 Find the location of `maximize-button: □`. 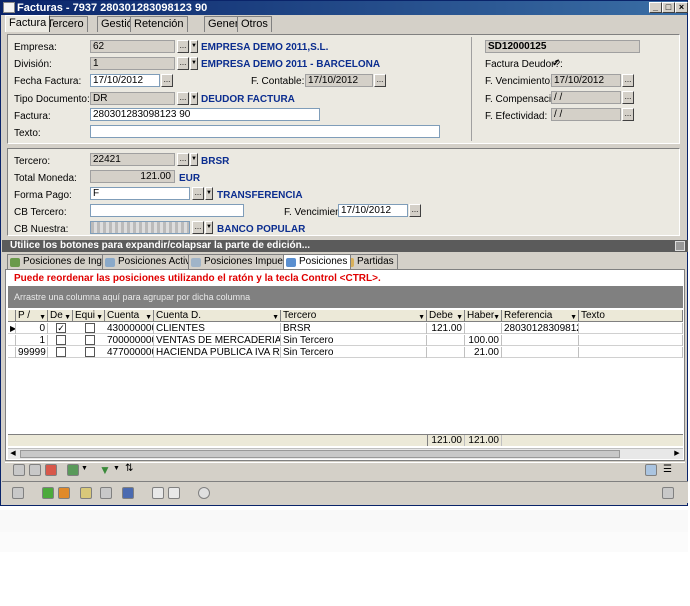

maximize-button: □ is located at coordinates (668, 7).